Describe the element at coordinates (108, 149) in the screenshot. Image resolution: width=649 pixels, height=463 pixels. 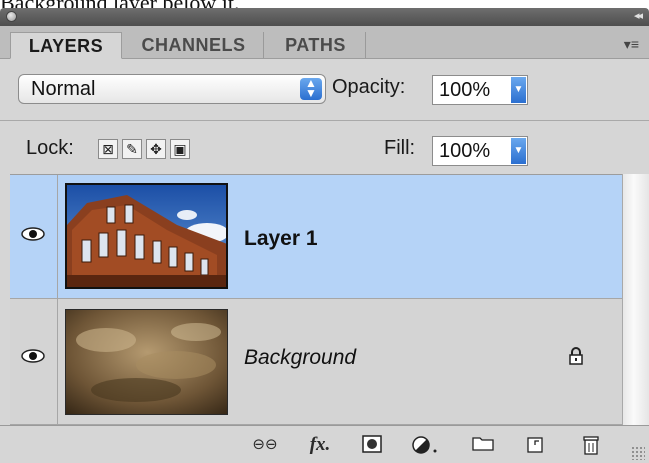
I see `lock-transparent-pixels-icon: ⊠` at that location.